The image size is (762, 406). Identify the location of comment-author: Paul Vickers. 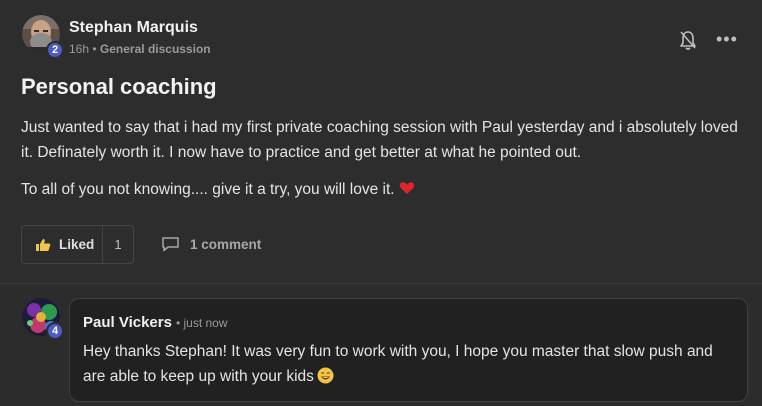
(127, 322).